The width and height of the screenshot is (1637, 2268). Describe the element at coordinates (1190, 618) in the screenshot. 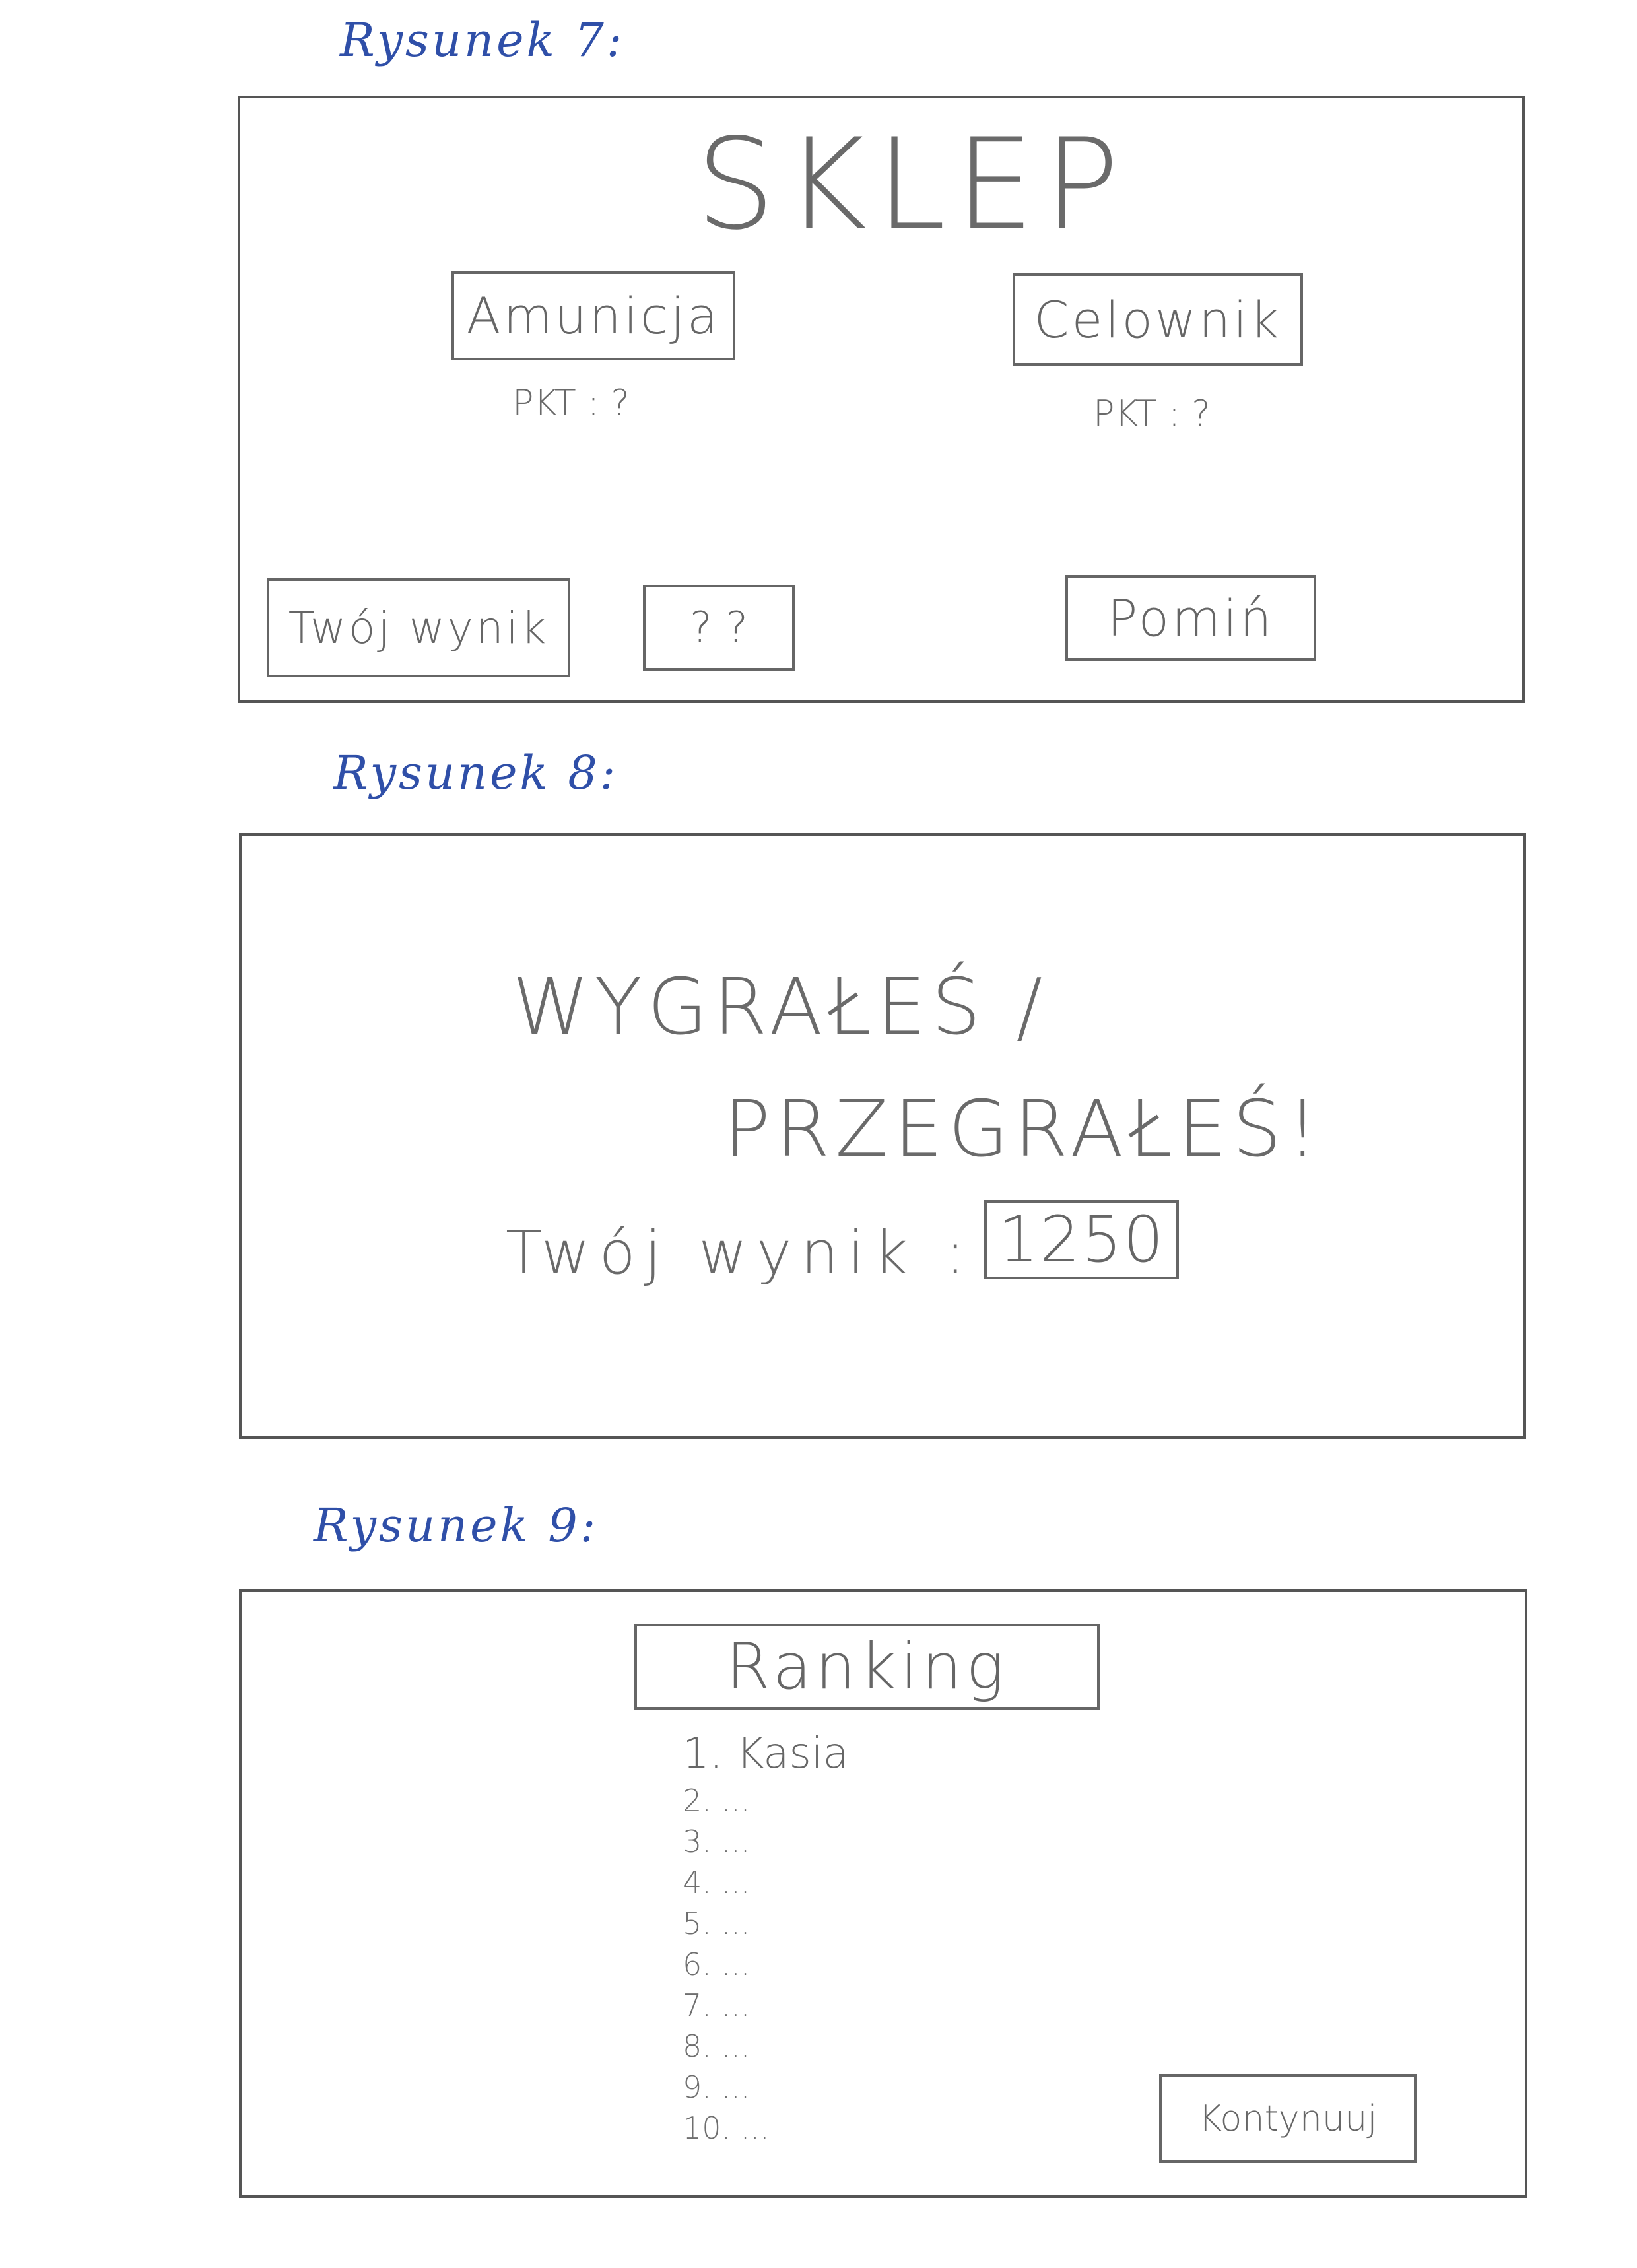

I see `skip-button: Pomiń` at that location.